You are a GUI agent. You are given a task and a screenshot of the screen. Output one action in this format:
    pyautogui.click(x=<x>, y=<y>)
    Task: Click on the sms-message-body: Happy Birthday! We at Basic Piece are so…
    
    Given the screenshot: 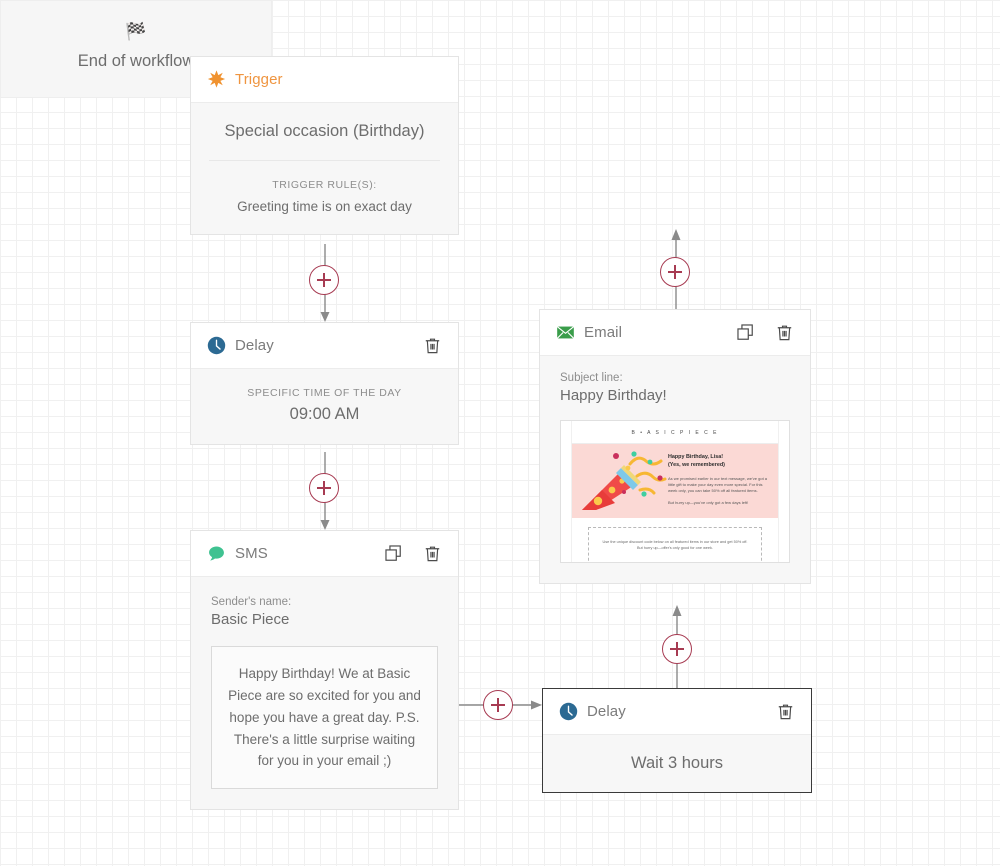 What is the action you would take?
    pyautogui.click(x=324, y=718)
    